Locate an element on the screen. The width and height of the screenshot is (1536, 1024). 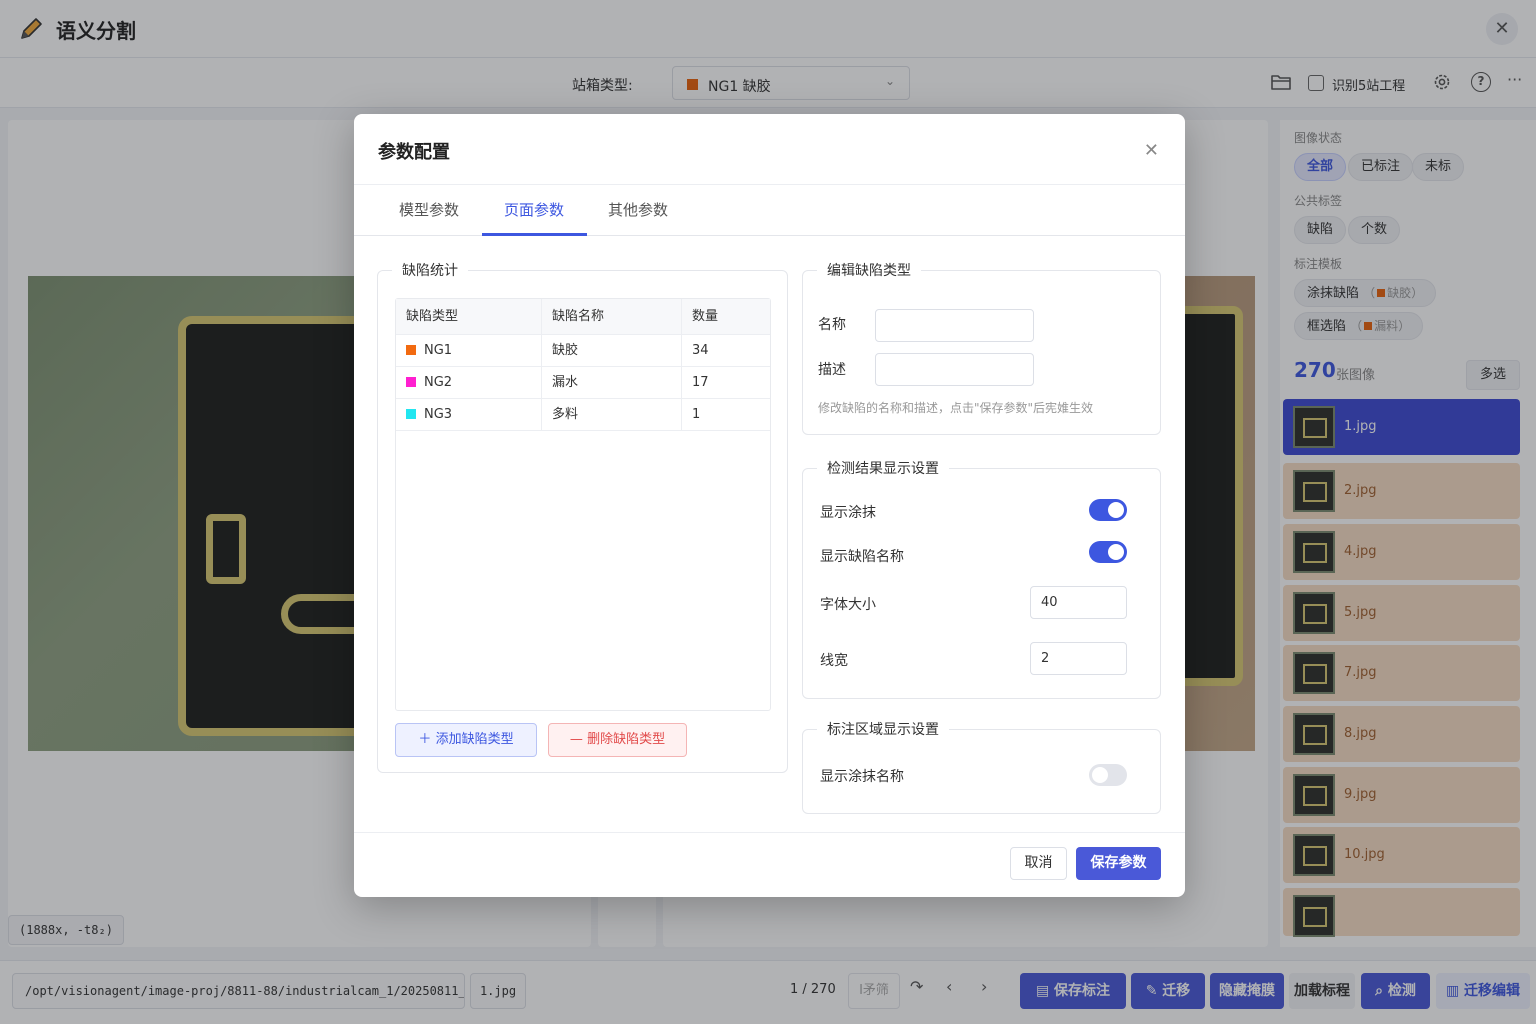
font-size-label: 字体大小 is located at coordinates (848, 605).